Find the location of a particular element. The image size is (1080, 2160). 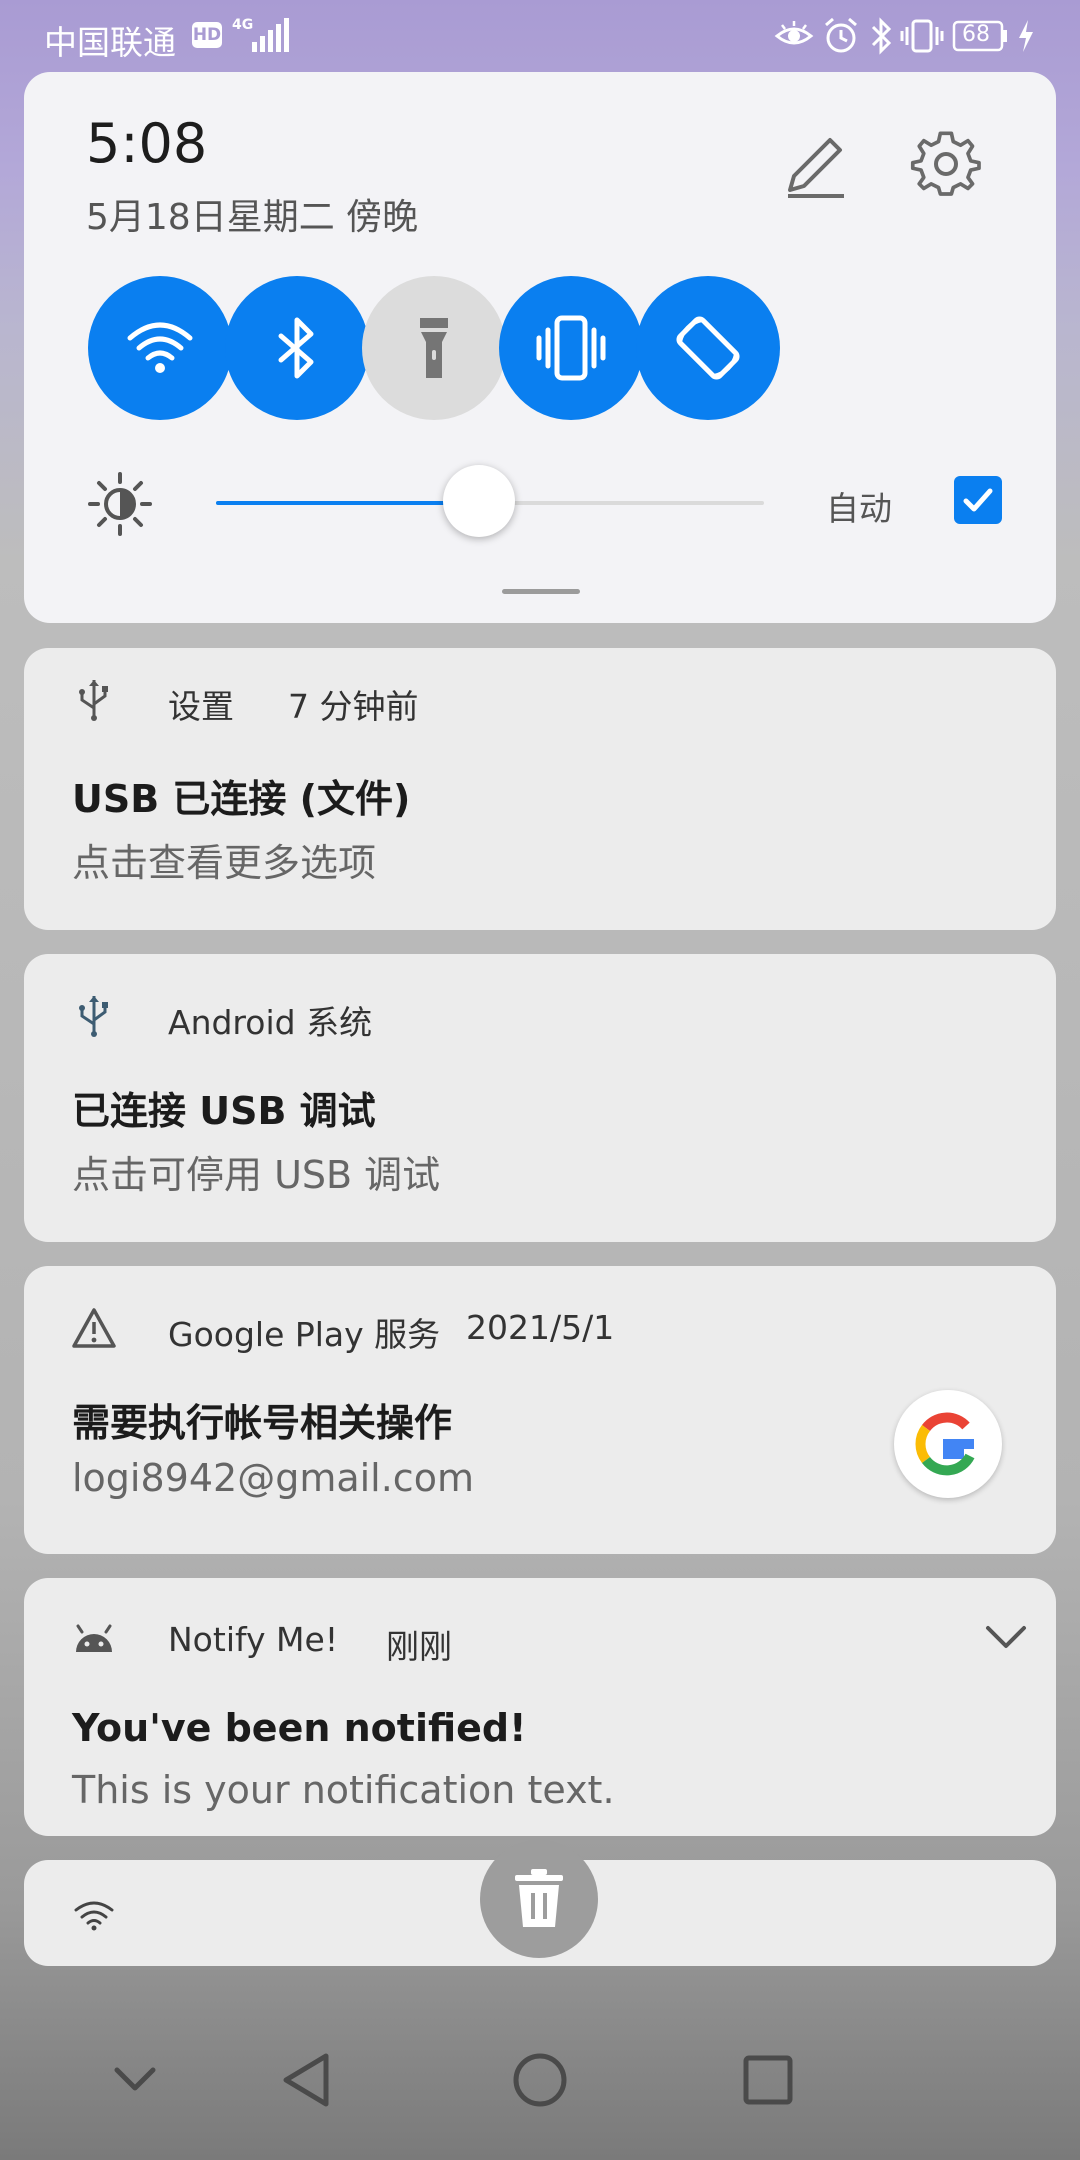

battery-level: 68 is located at coordinates (976, 34).